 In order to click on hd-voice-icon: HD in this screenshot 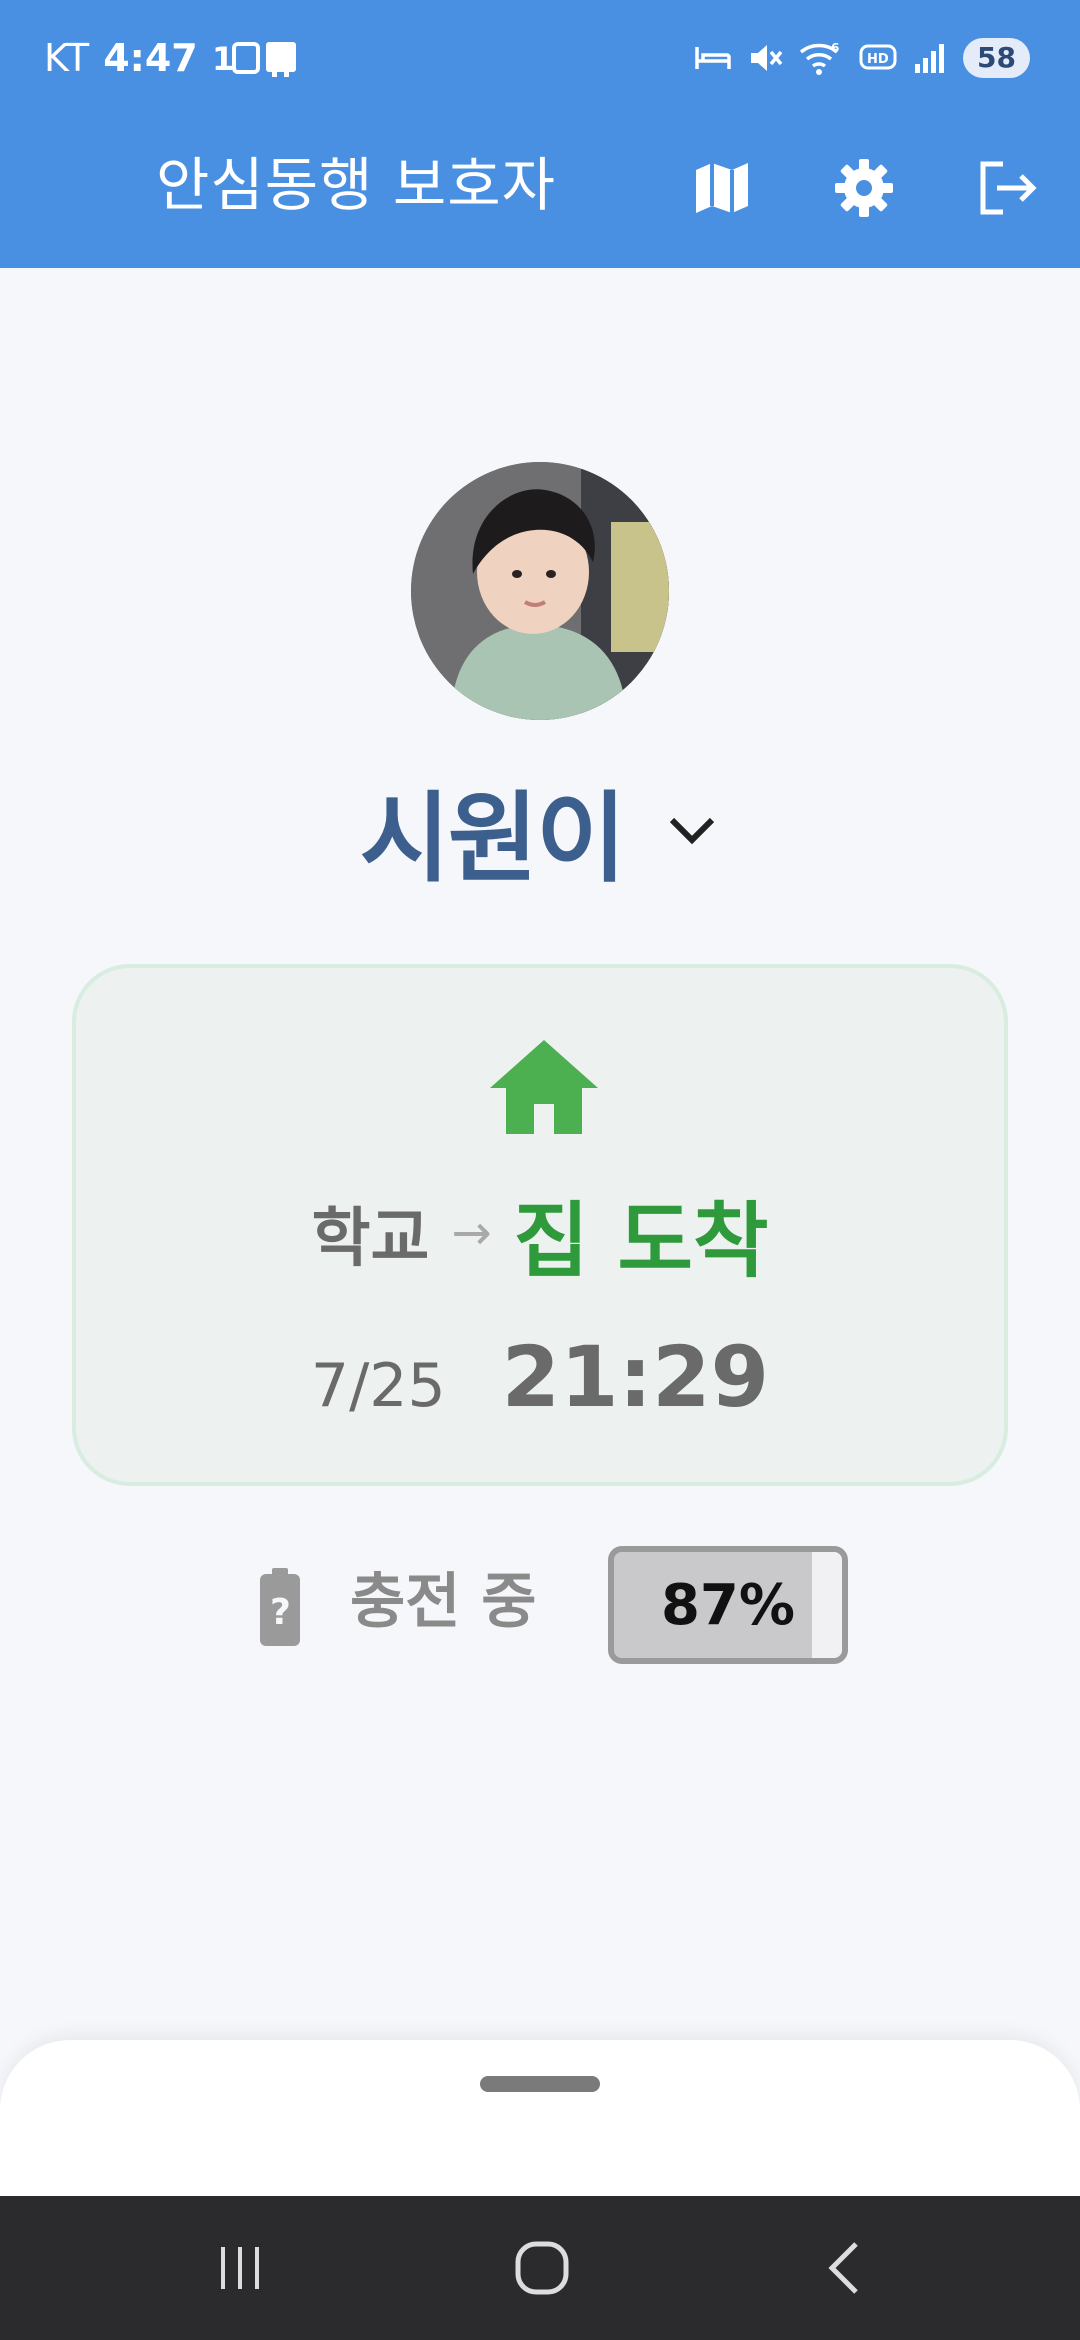, I will do `click(878, 58)`.